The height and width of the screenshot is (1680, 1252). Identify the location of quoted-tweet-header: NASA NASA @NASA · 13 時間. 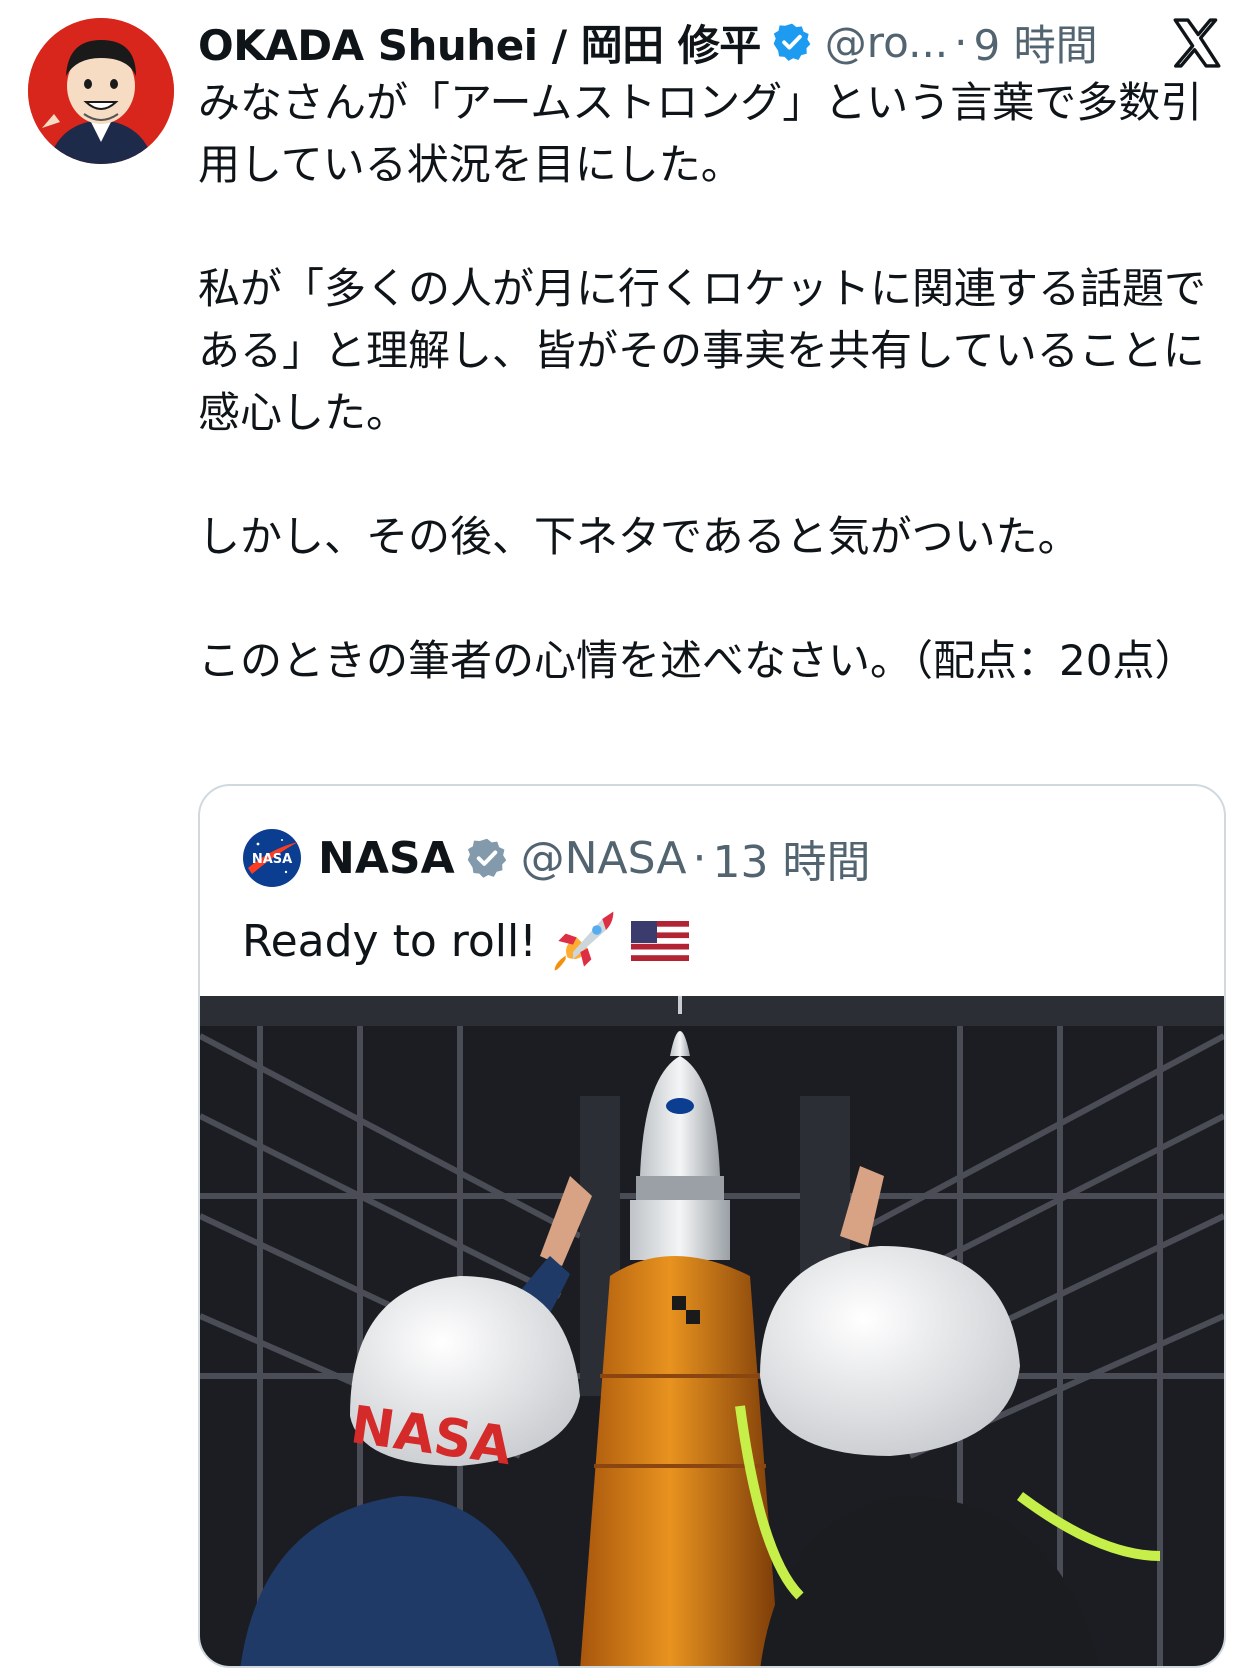
(556, 858).